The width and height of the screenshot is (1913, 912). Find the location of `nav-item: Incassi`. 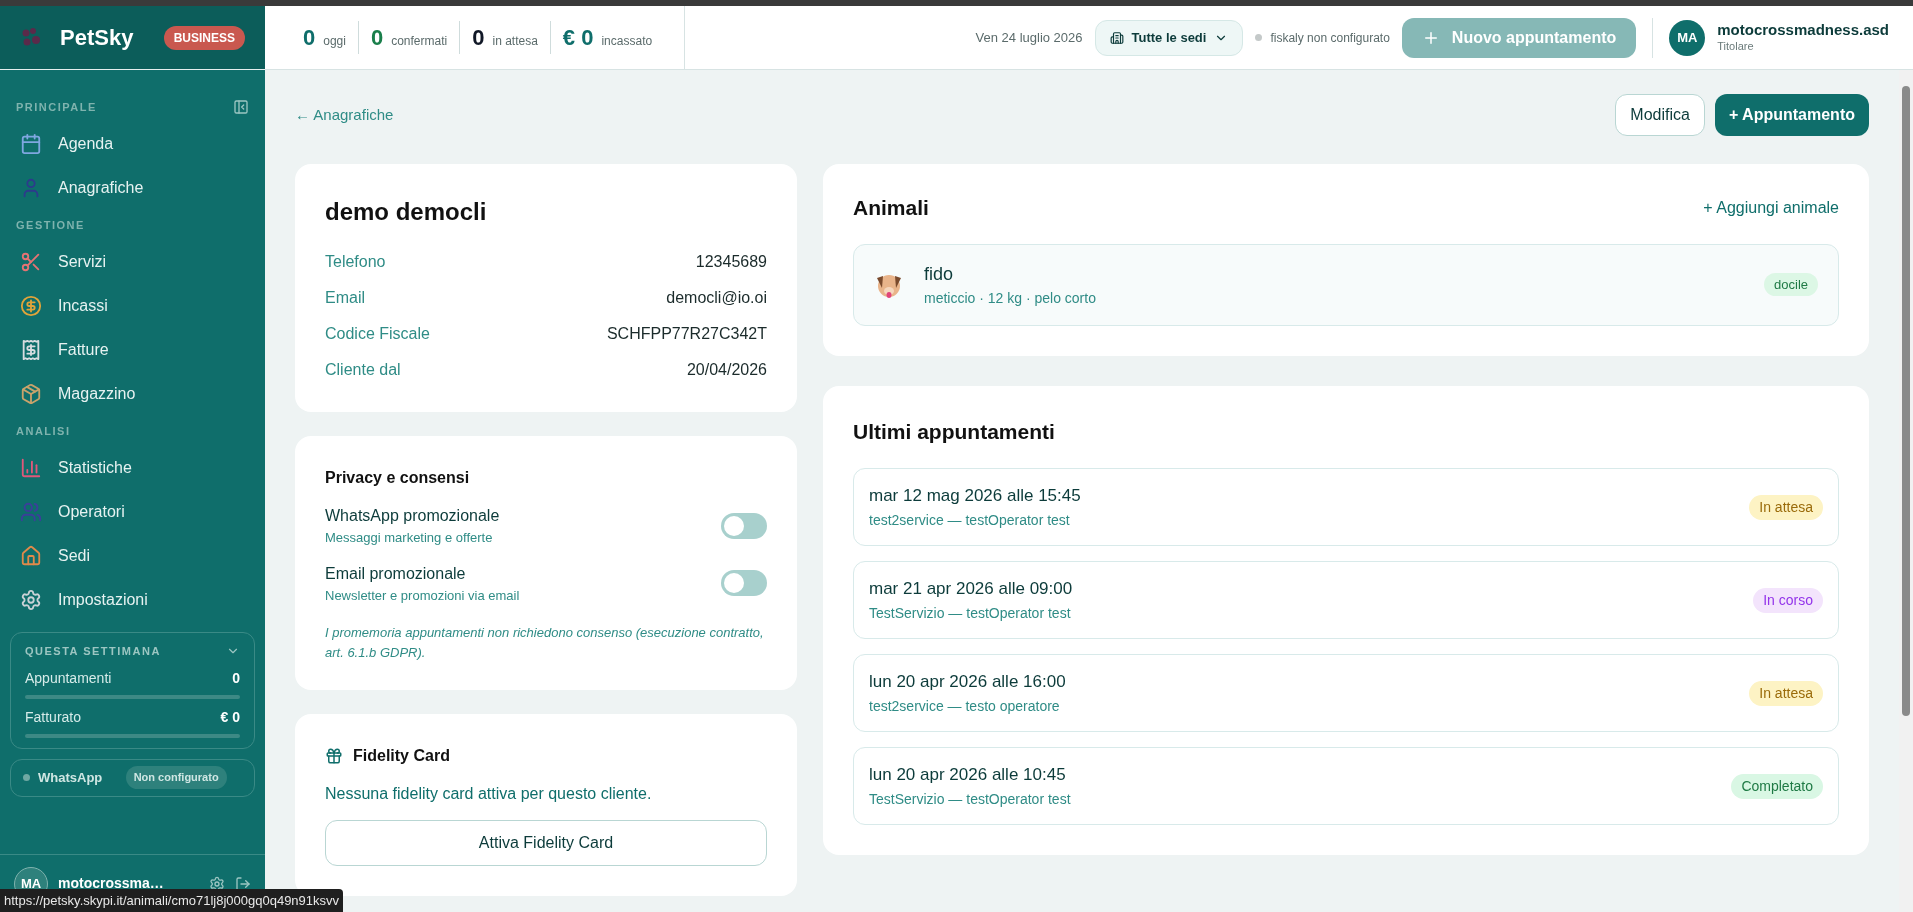

nav-item: Incassi is located at coordinates (132, 306).